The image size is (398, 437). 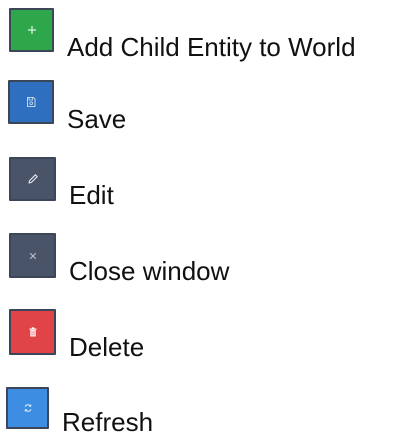 I want to click on edit-button, so click(x=32, y=179).